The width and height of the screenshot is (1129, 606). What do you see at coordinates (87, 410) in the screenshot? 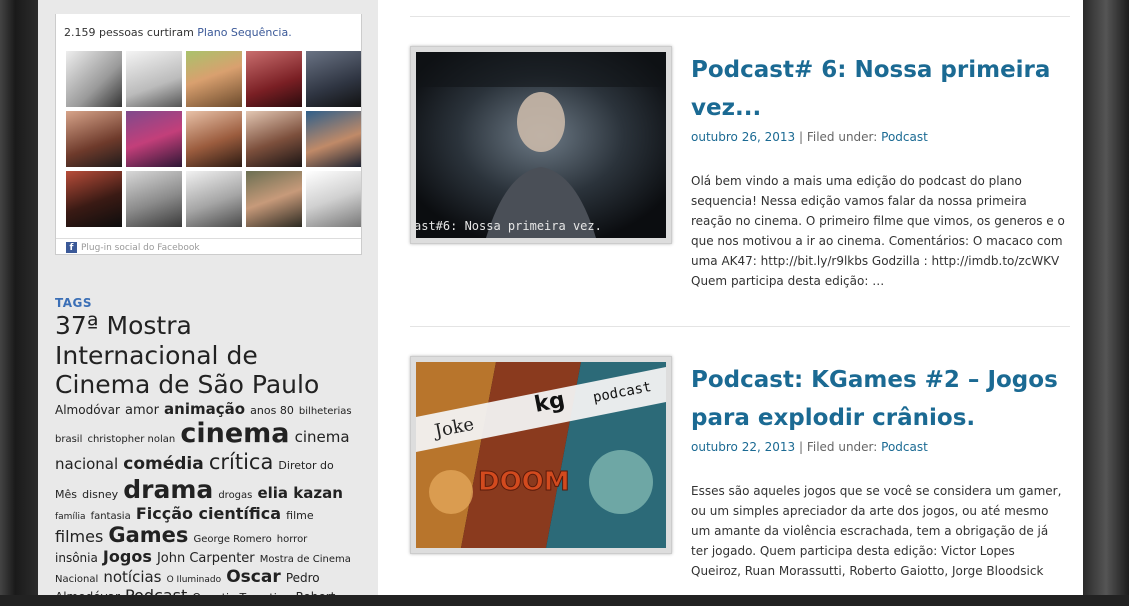
I see `tag-link: Almodóvar` at bounding box center [87, 410].